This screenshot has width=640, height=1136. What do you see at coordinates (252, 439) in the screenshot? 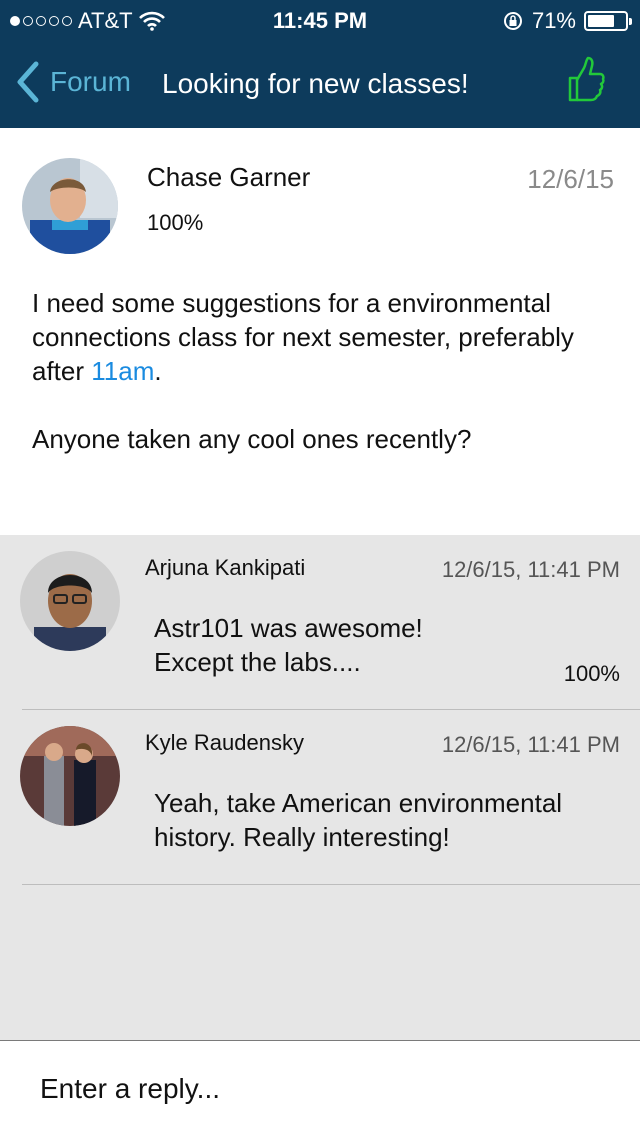
I see `post-body-paragraph: Anyone taken any cool ones recently?` at bounding box center [252, 439].